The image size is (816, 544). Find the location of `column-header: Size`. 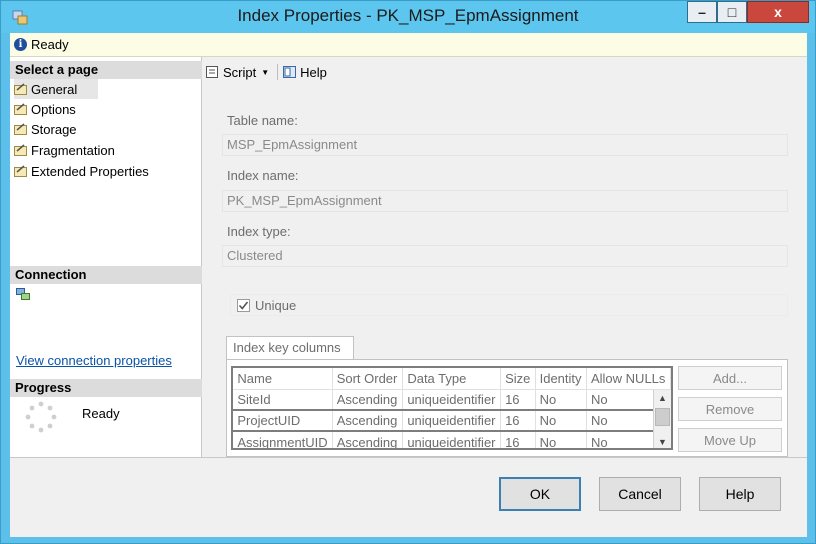

column-header: Size is located at coordinates (518, 379).